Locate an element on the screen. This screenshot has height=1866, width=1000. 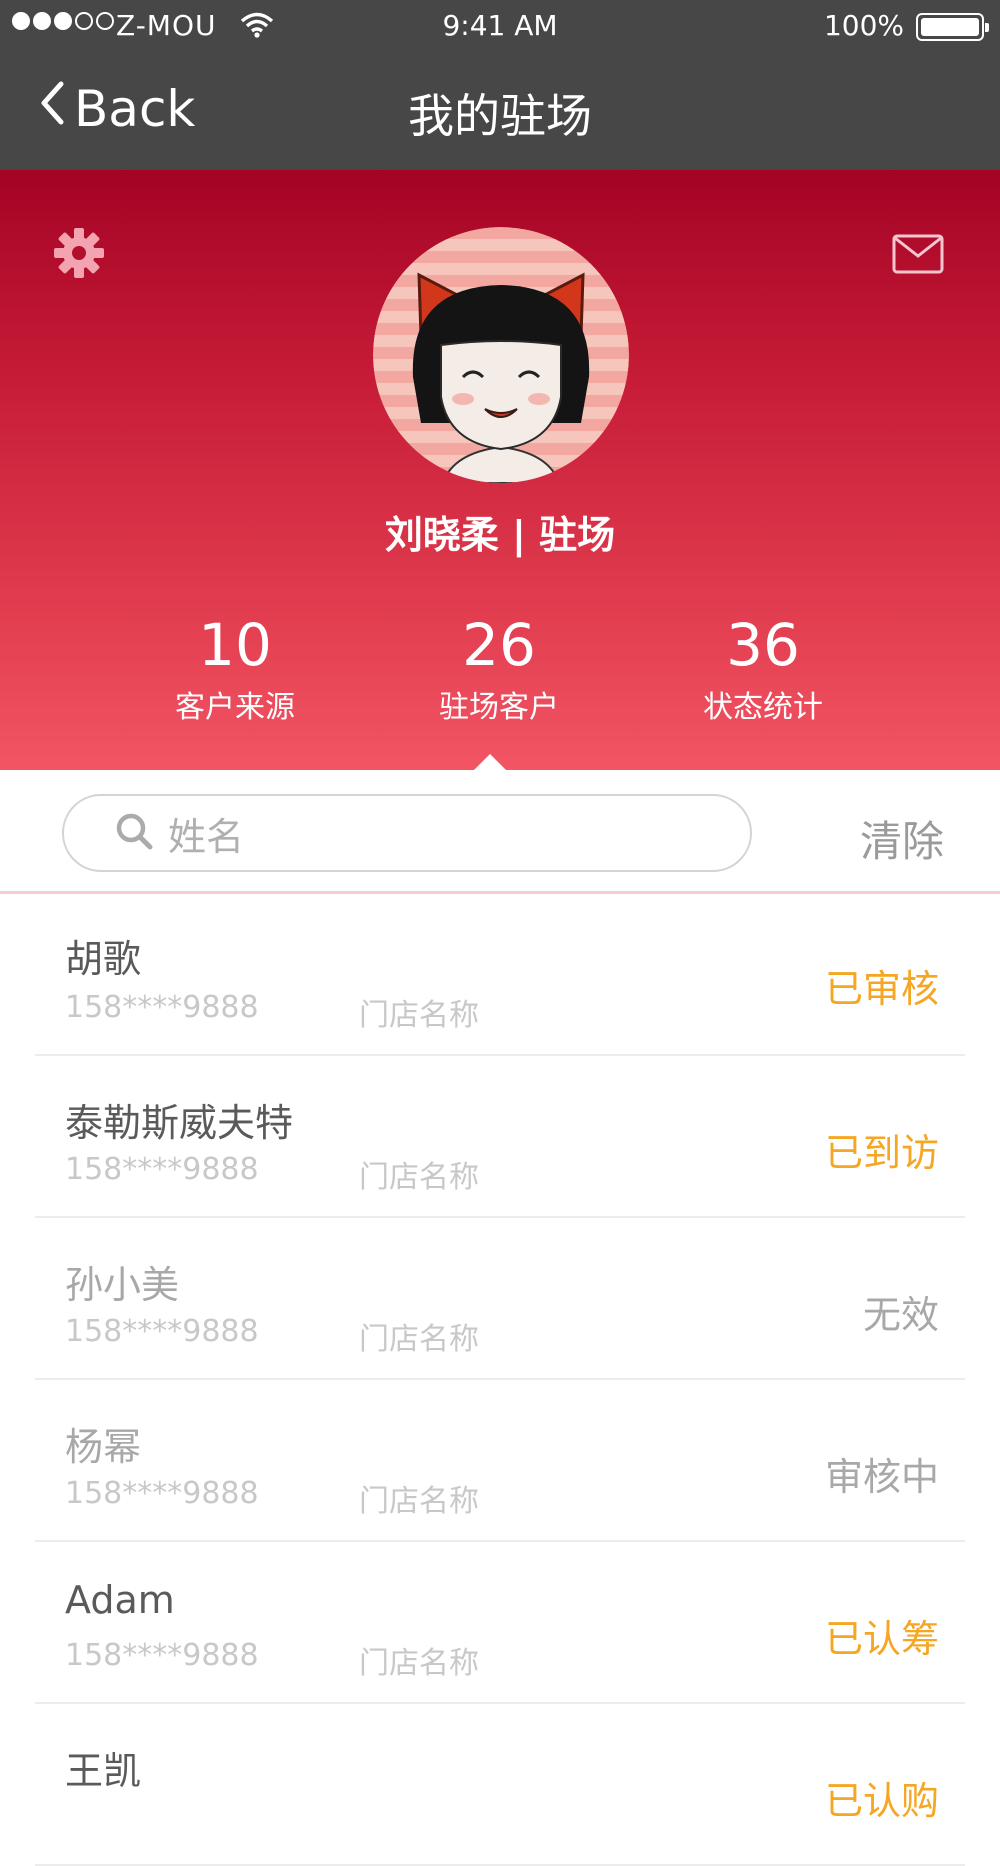
list-item: 泰勒斯威夫特 158****9888 门店名称 已到访 is located at coordinates (500, 1137).